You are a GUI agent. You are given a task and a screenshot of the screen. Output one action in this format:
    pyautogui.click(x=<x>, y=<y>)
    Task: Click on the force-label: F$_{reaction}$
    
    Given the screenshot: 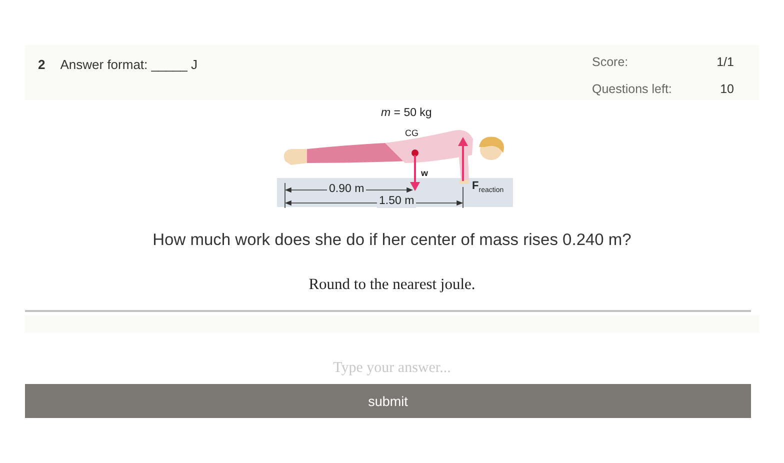 What is the action you would take?
    pyautogui.click(x=488, y=187)
    